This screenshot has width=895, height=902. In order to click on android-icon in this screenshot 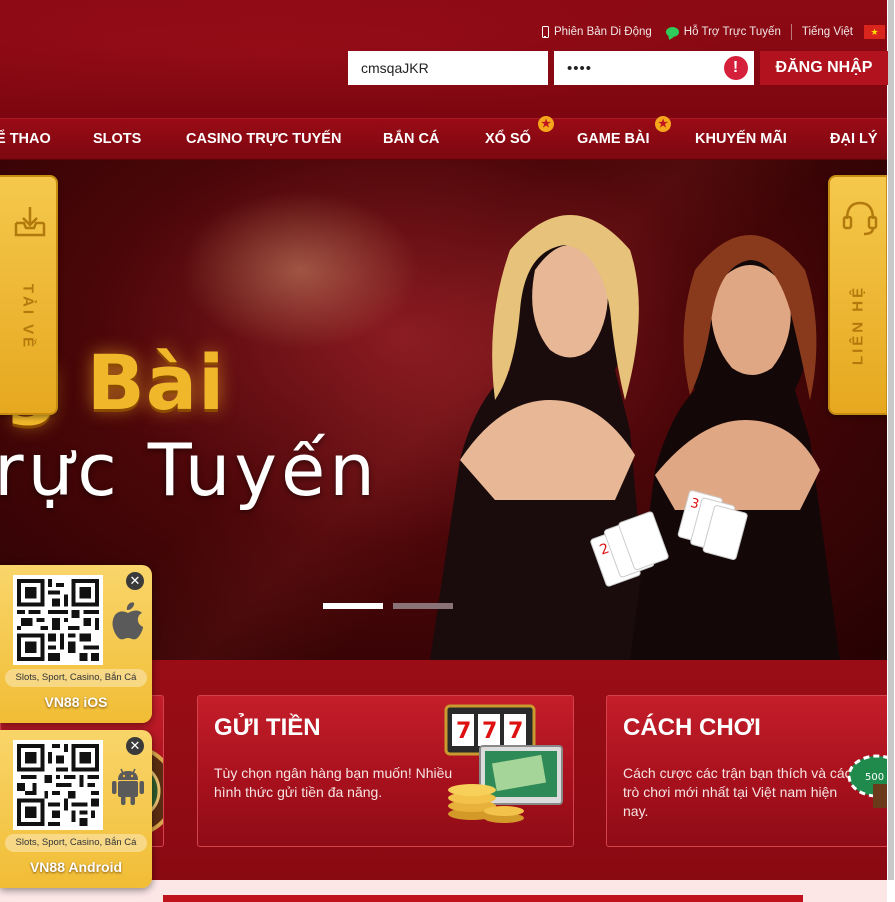, I will do `click(128, 786)`.